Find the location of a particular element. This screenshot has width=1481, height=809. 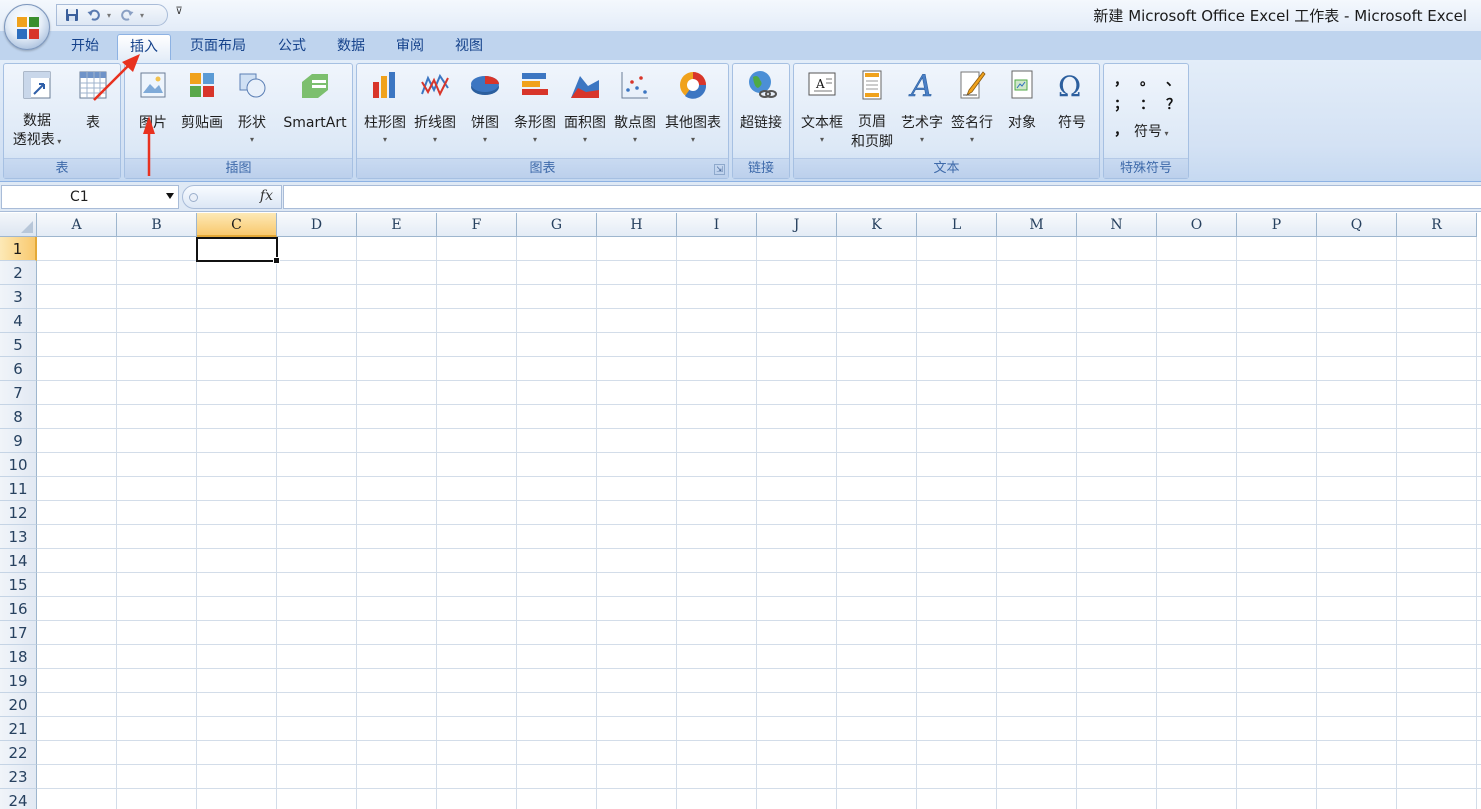

formula-input is located at coordinates (882, 197).